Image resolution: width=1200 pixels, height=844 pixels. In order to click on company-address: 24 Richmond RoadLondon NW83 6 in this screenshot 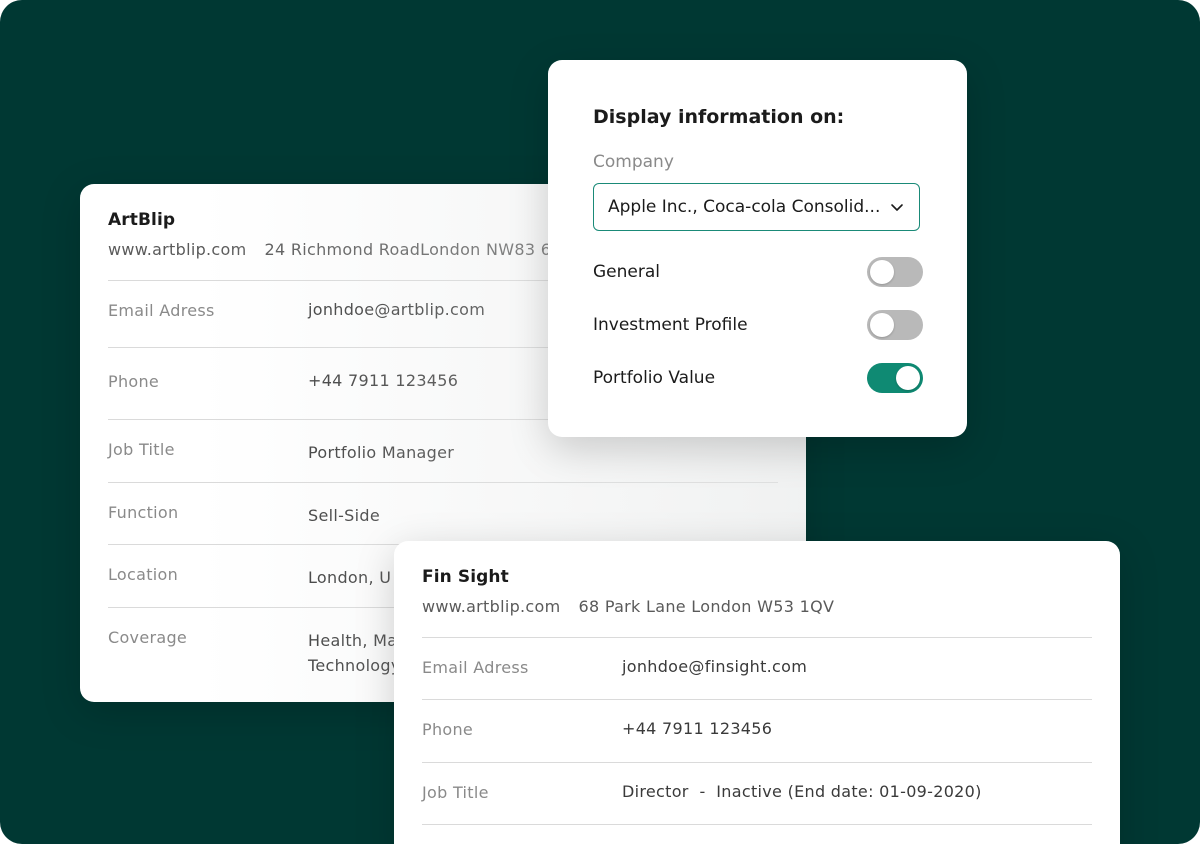, I will do `click(408, 249)`.